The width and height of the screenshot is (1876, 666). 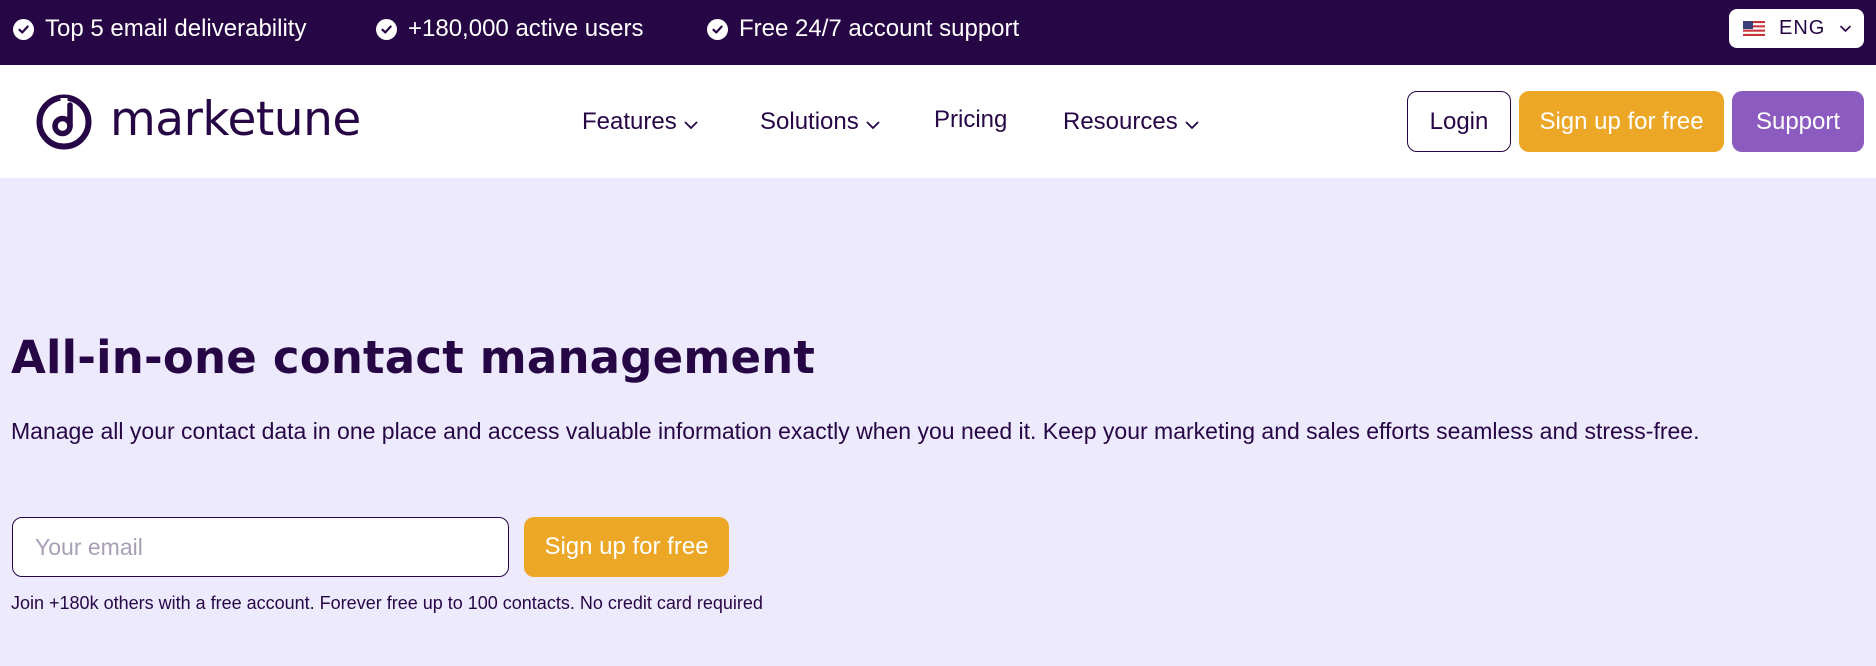 I want to click on nav-solutions: Solutions, so click(x=820, y=122).